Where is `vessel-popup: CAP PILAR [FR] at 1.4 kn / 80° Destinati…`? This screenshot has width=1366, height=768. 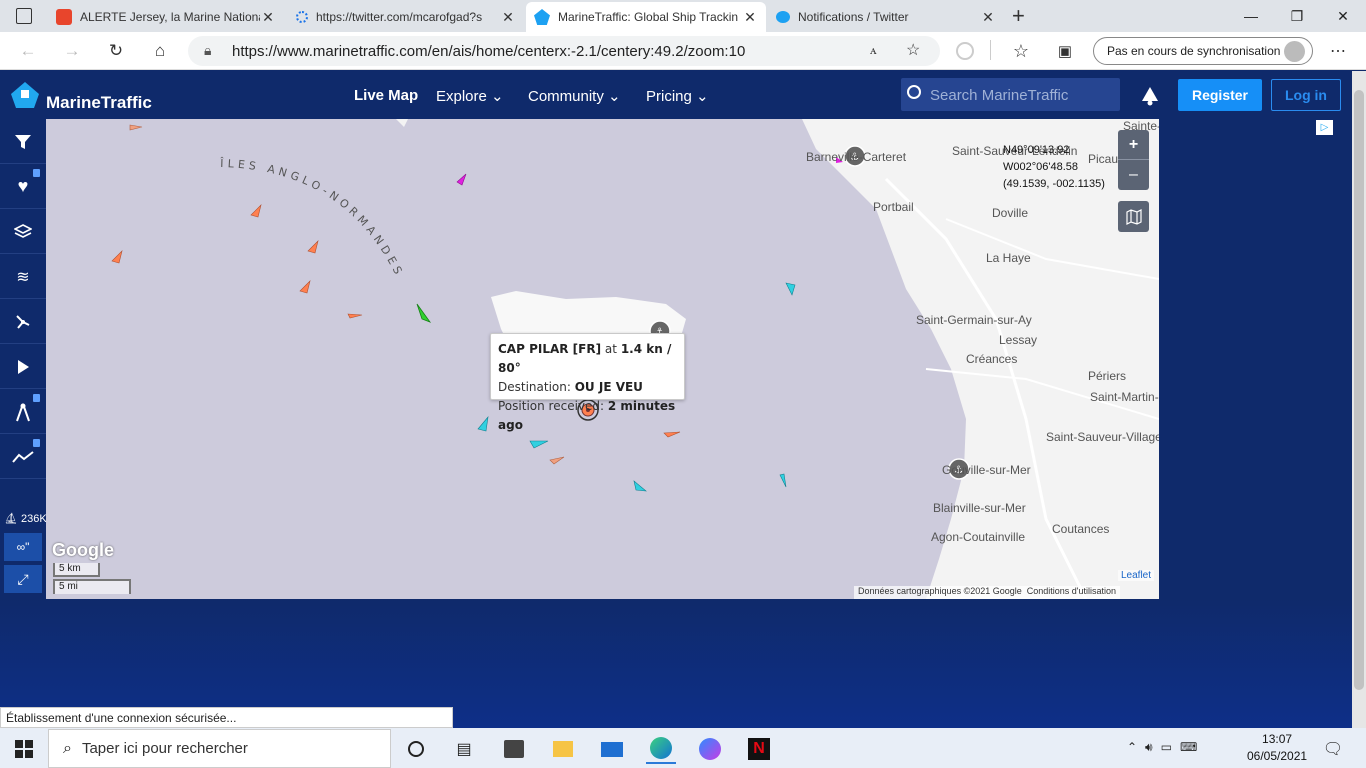 vessel-popup: CAP PILAR [FR] at 1.4 kn / 80° Destinati… is located at coordinates (587, 382).